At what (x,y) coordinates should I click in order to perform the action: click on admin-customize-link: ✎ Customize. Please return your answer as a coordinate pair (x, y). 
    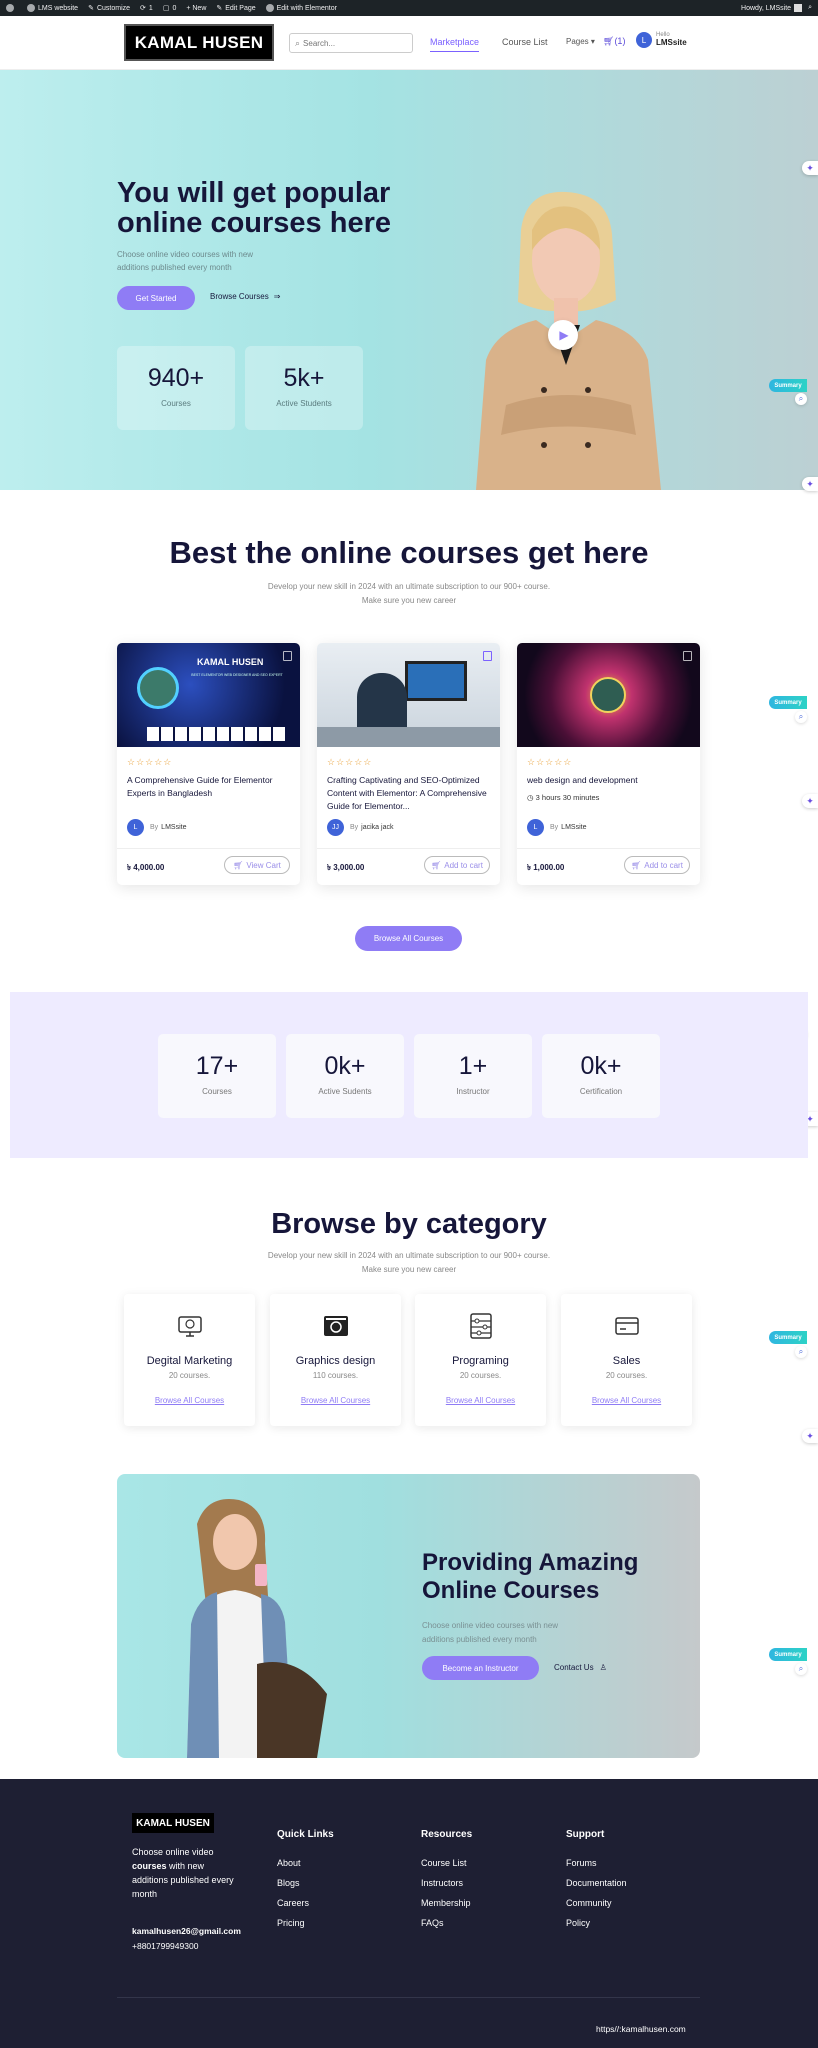
    Looking at the image, I should click on (109, 8).